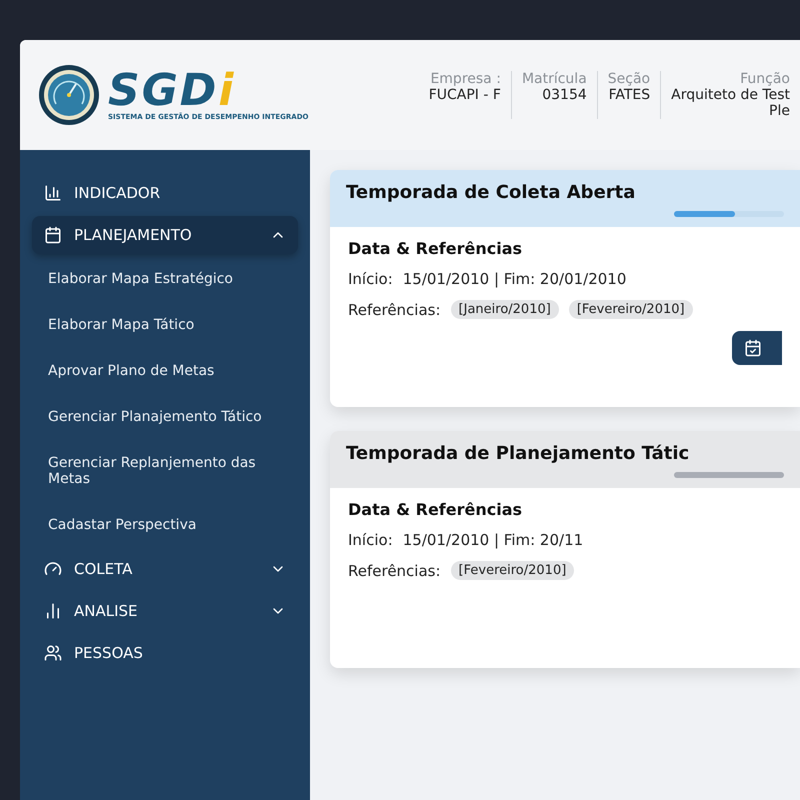 The image size is (800, 800). What do you see at coordinates (554, 79) in the screenshot?
I see `info-label: Matrícula` at bounding box center [554, 79].